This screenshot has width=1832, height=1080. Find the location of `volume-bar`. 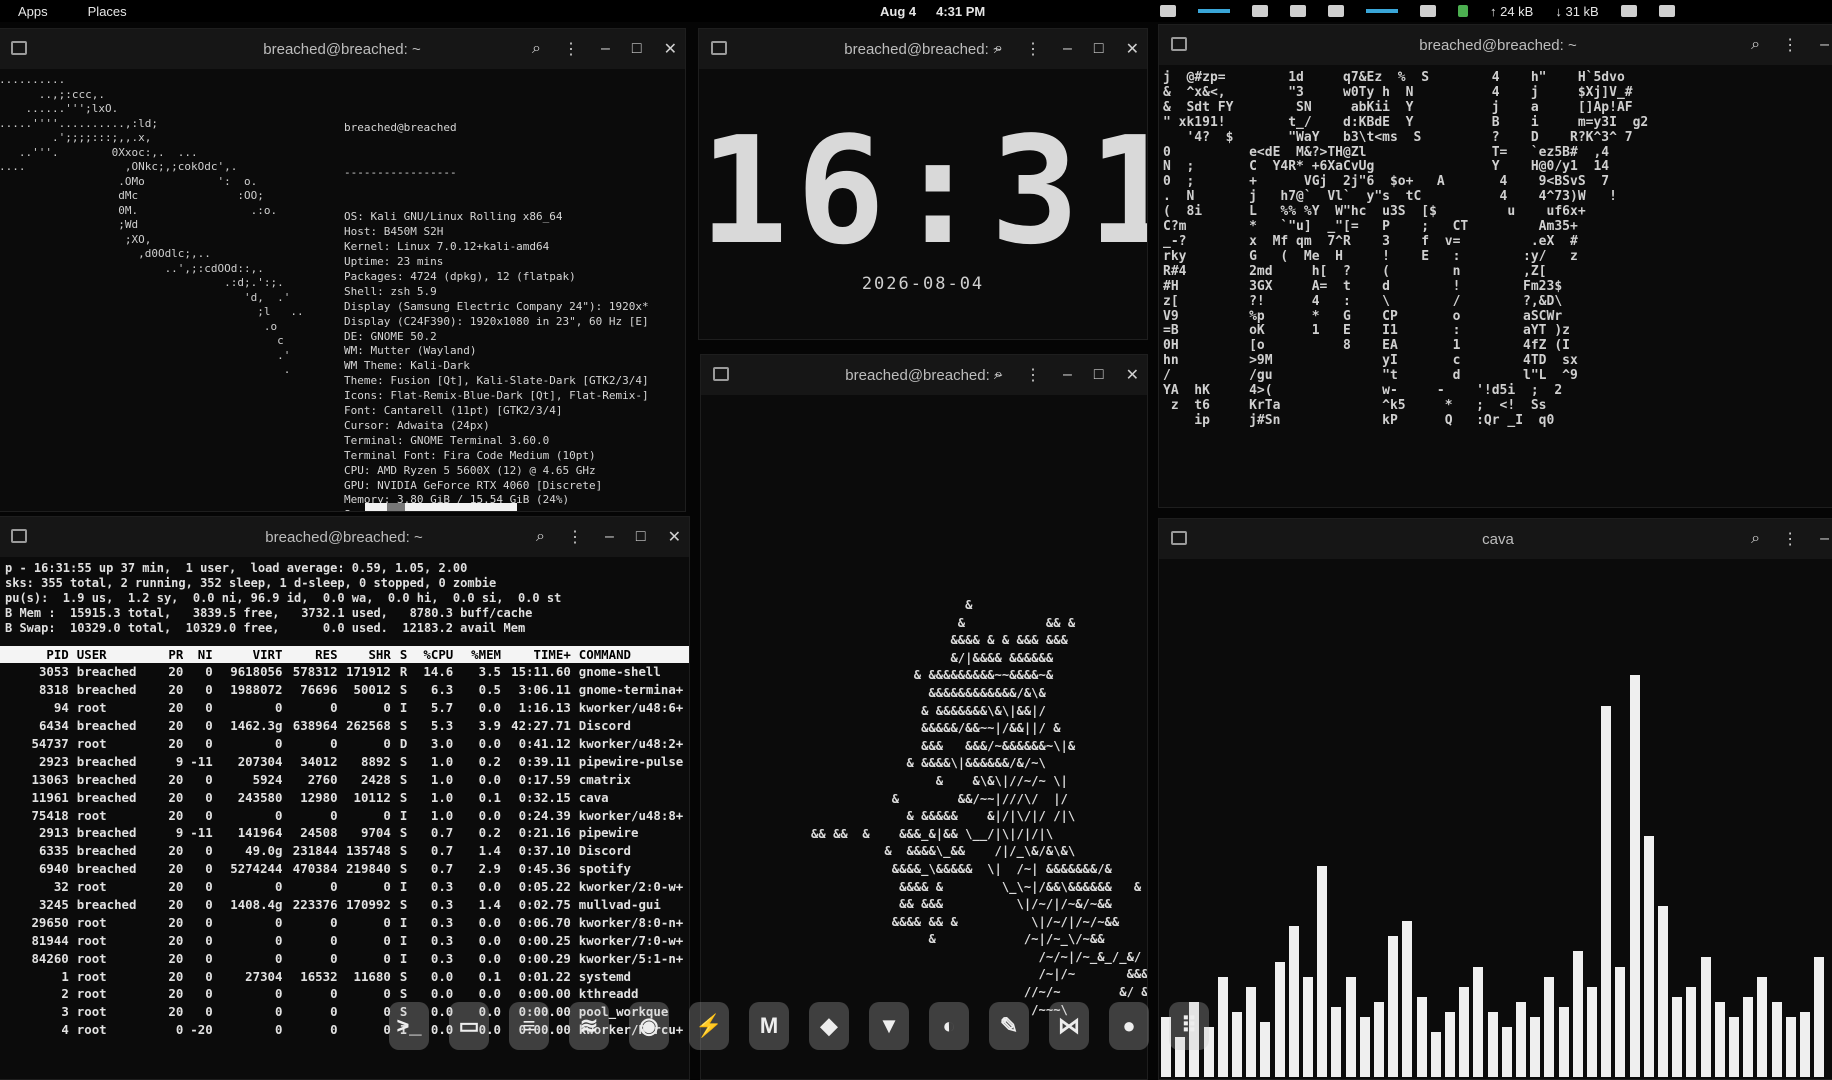

volume-bar is located at coordinates (1214, 11).